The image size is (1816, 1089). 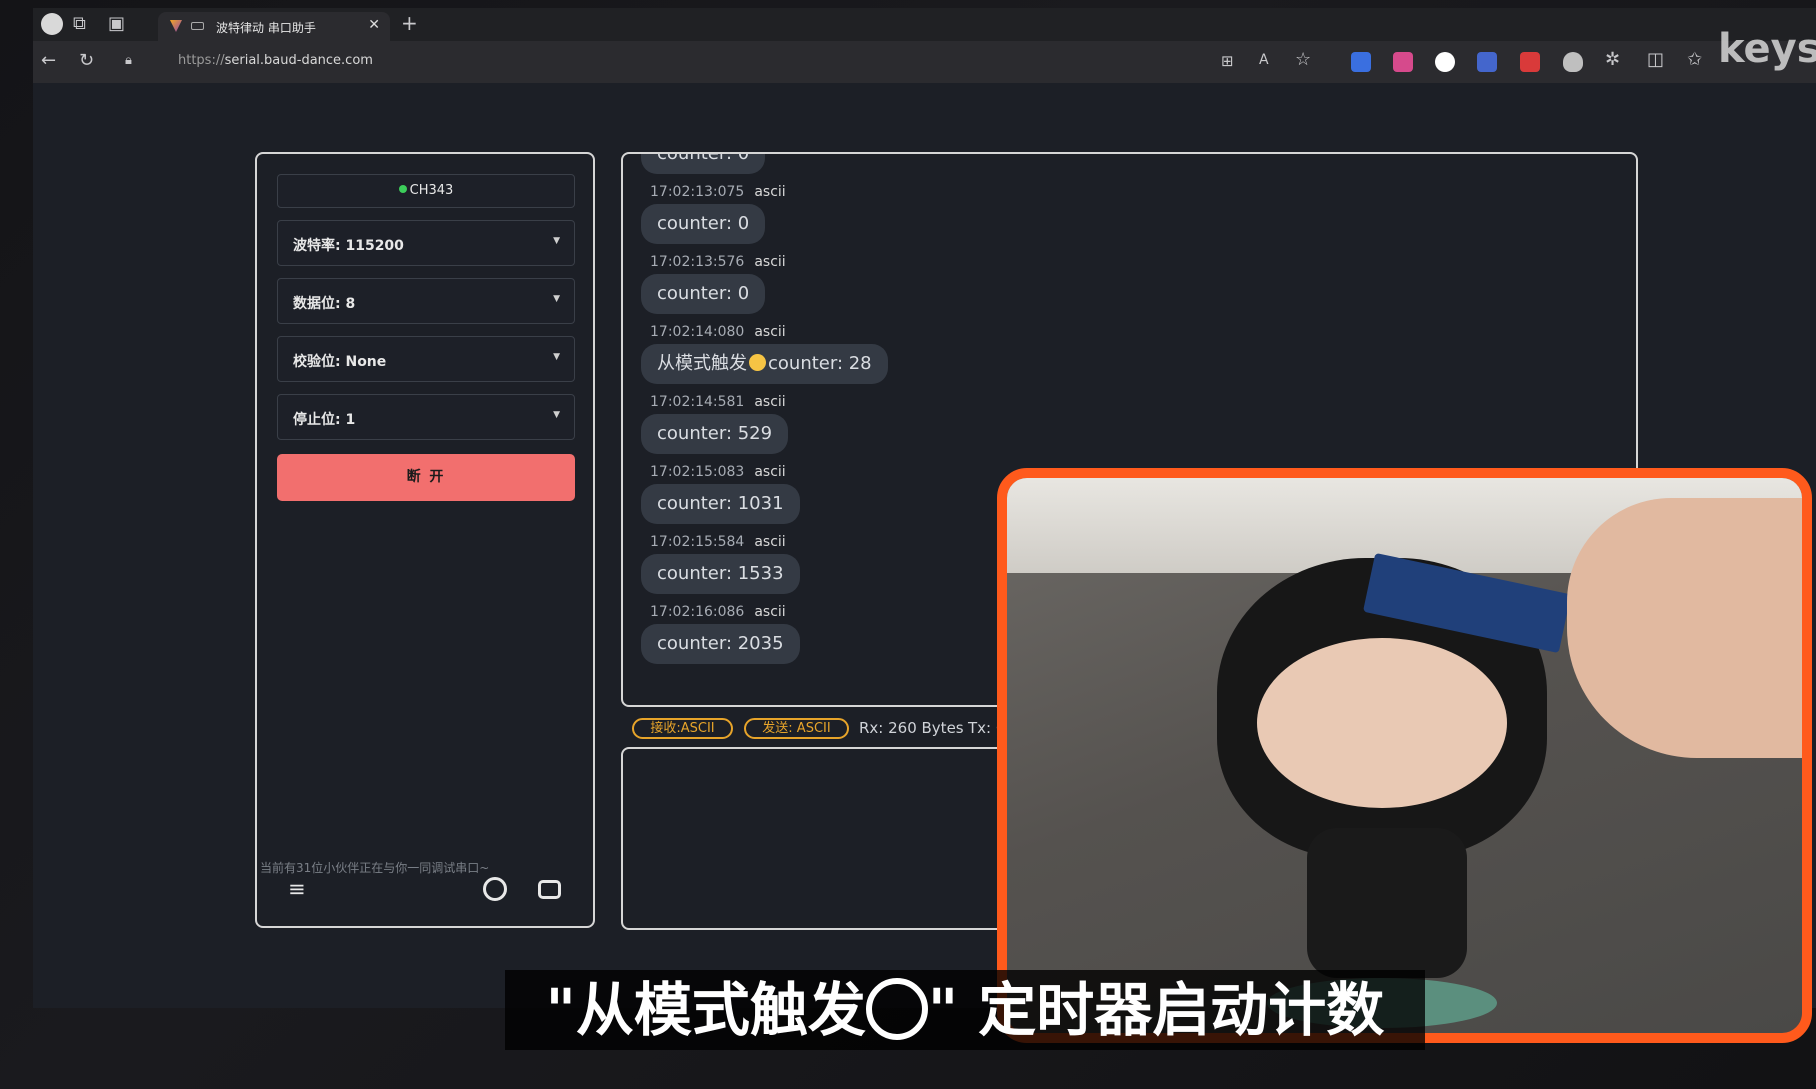 What do you see at coordinates (426, 301) in the screenshot?
I see `databits-select: 数据位: 8 ▼` at bounding box center [426, 301].